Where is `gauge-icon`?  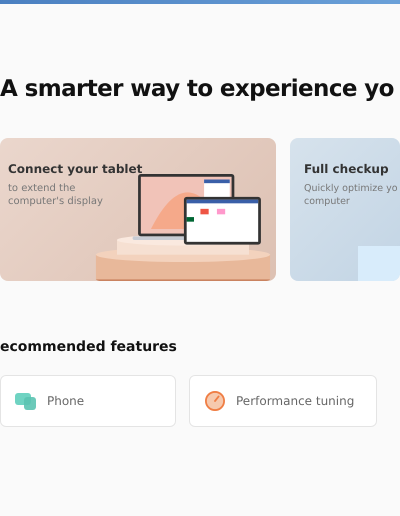 gauge-icon is located at coordinates (215, 401).